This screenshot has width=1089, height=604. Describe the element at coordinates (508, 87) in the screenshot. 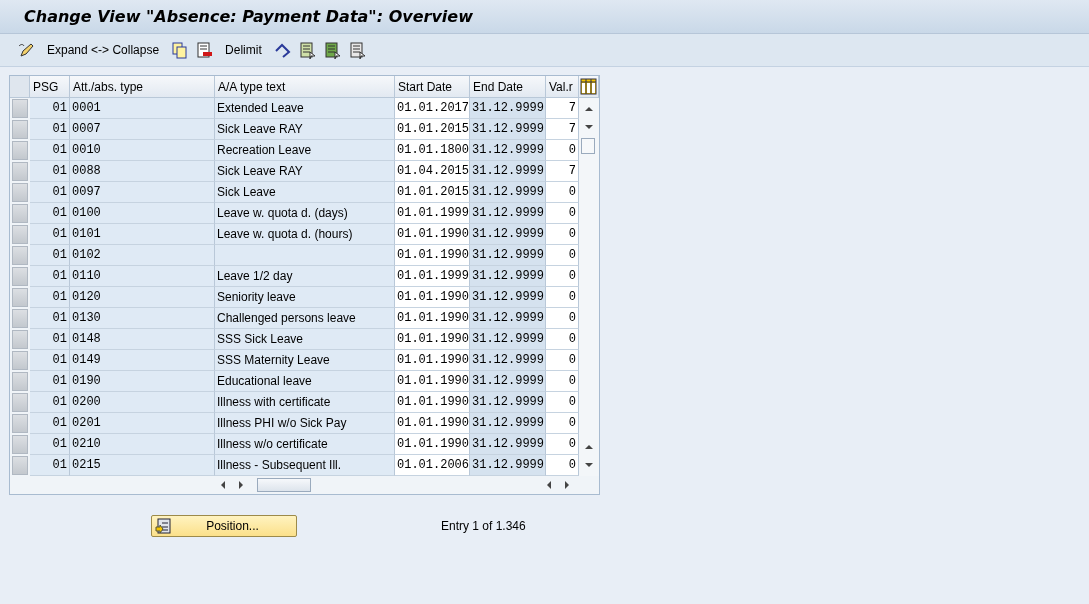

I see `column-header: End Date` at that location.